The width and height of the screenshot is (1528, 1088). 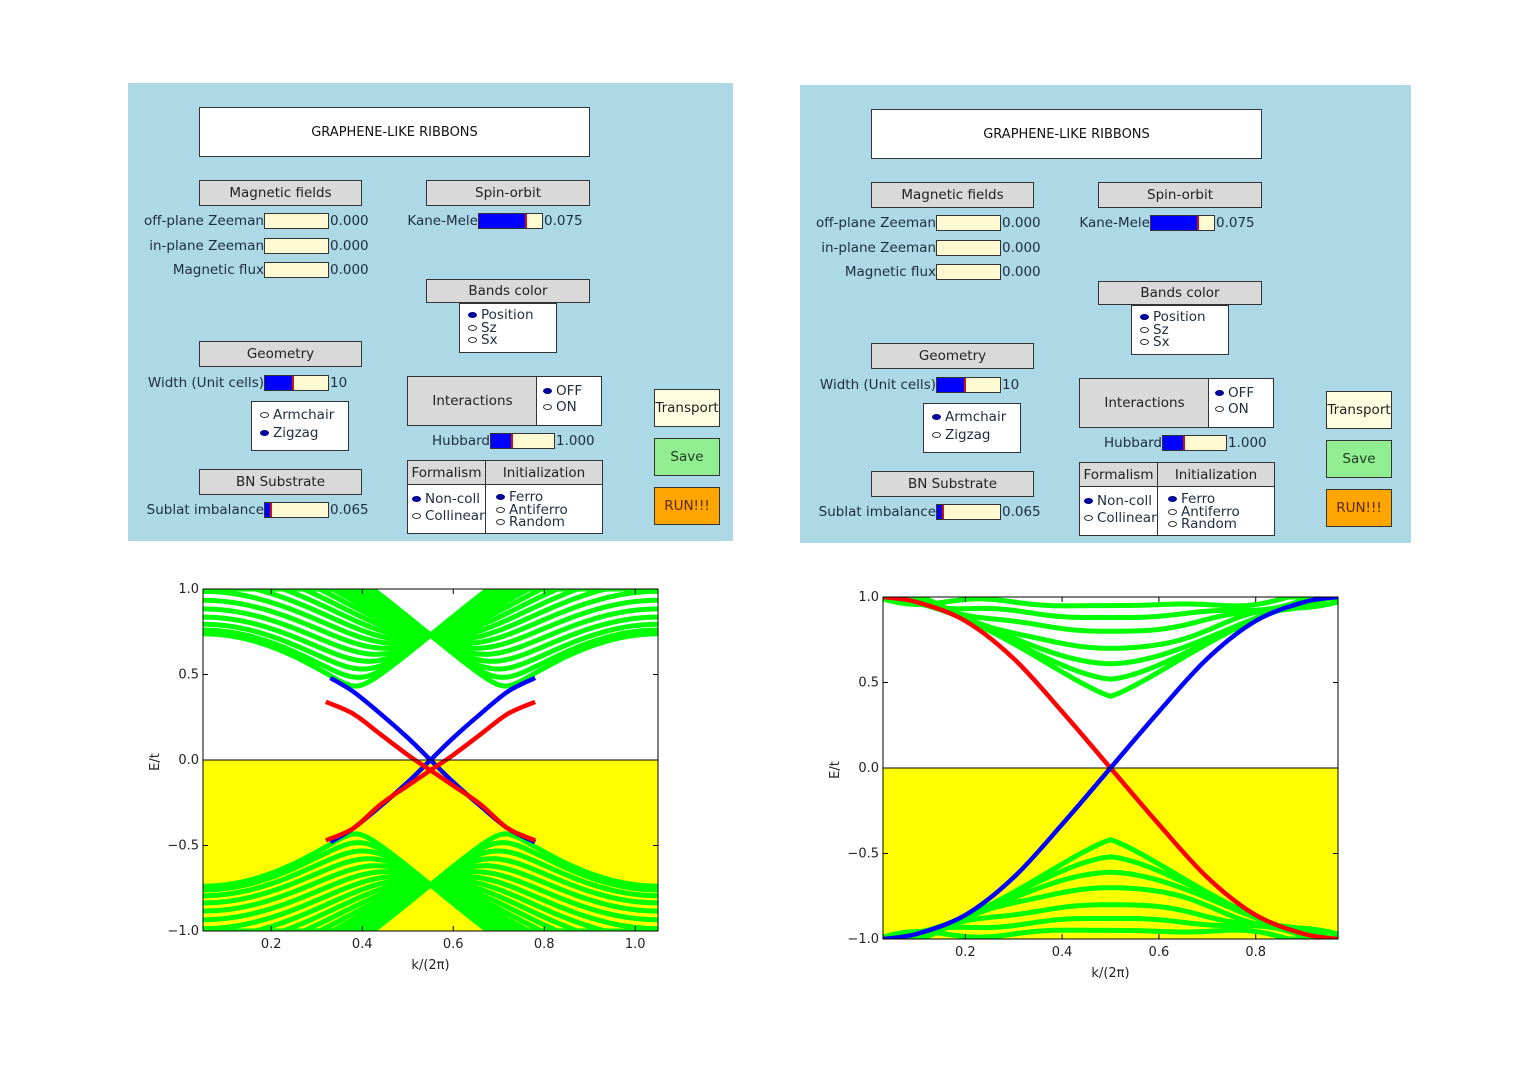 I want to click on x-axis-label: k/(2π), so click(x=430, y=965).